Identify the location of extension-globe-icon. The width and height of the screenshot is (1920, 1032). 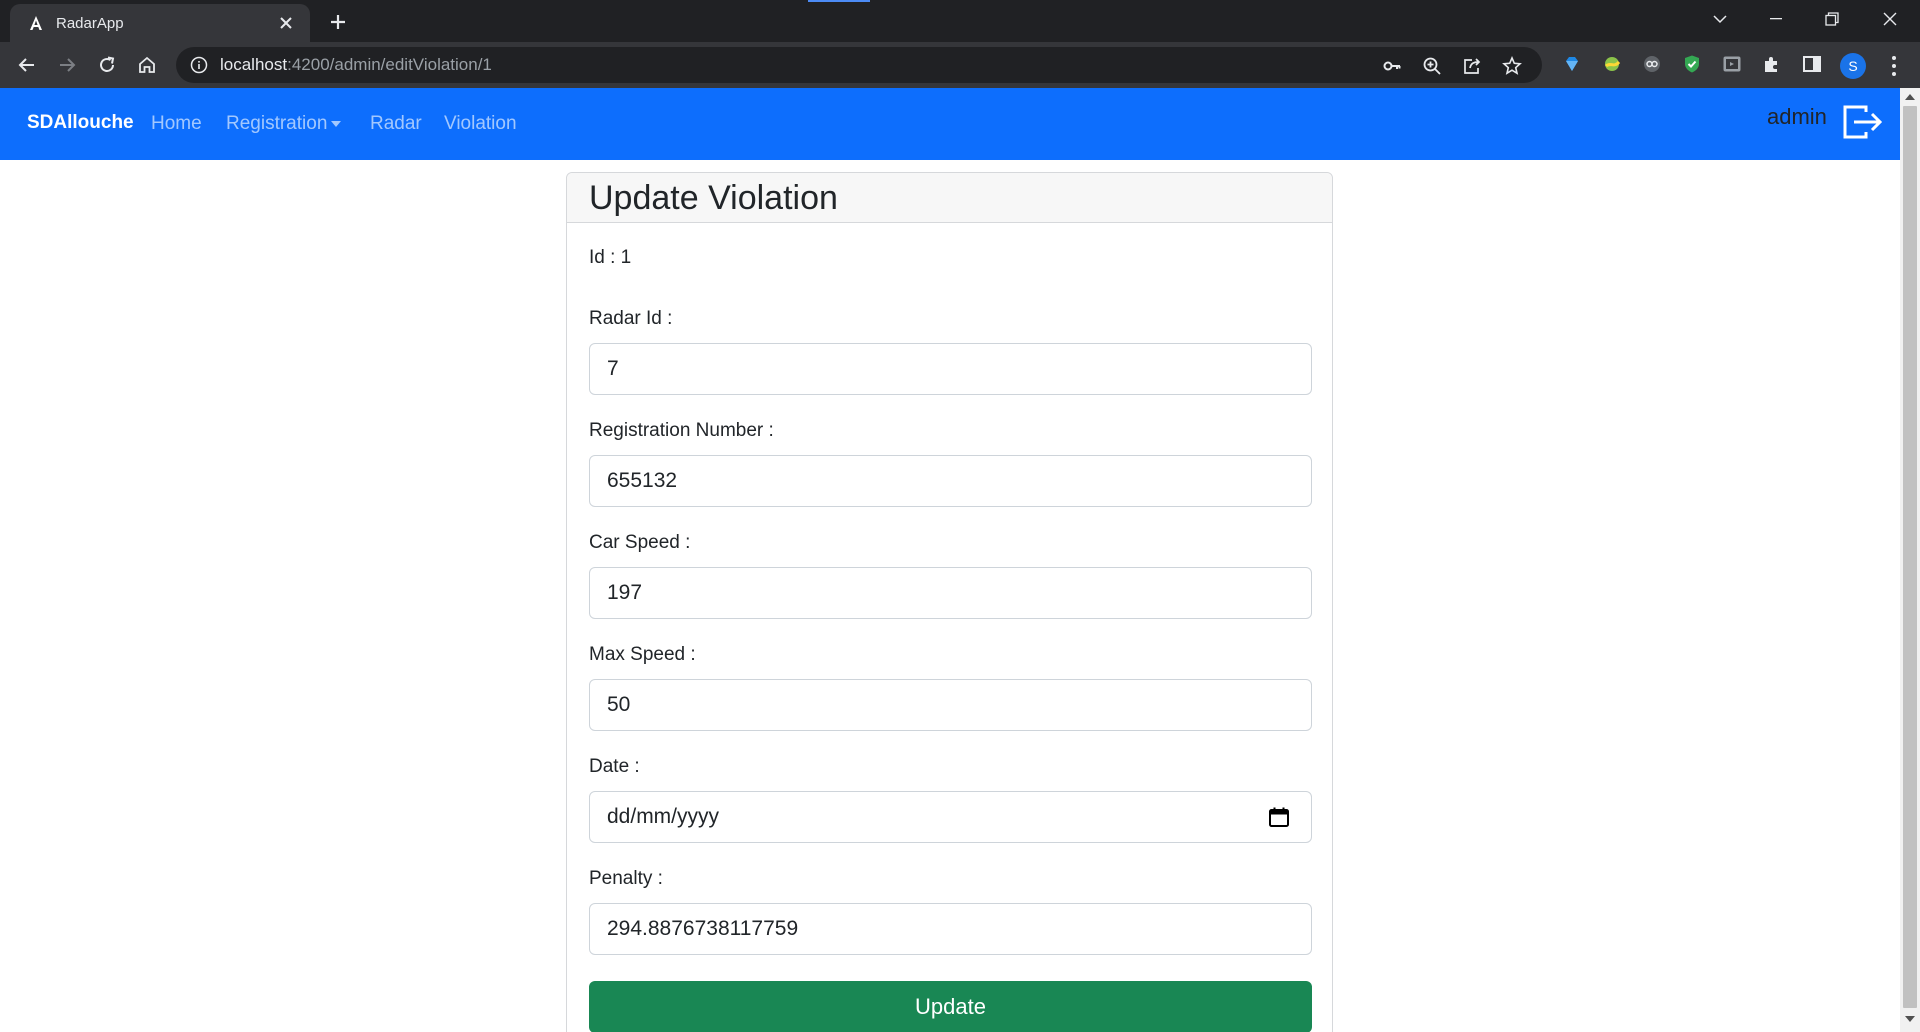
(1612, 64).